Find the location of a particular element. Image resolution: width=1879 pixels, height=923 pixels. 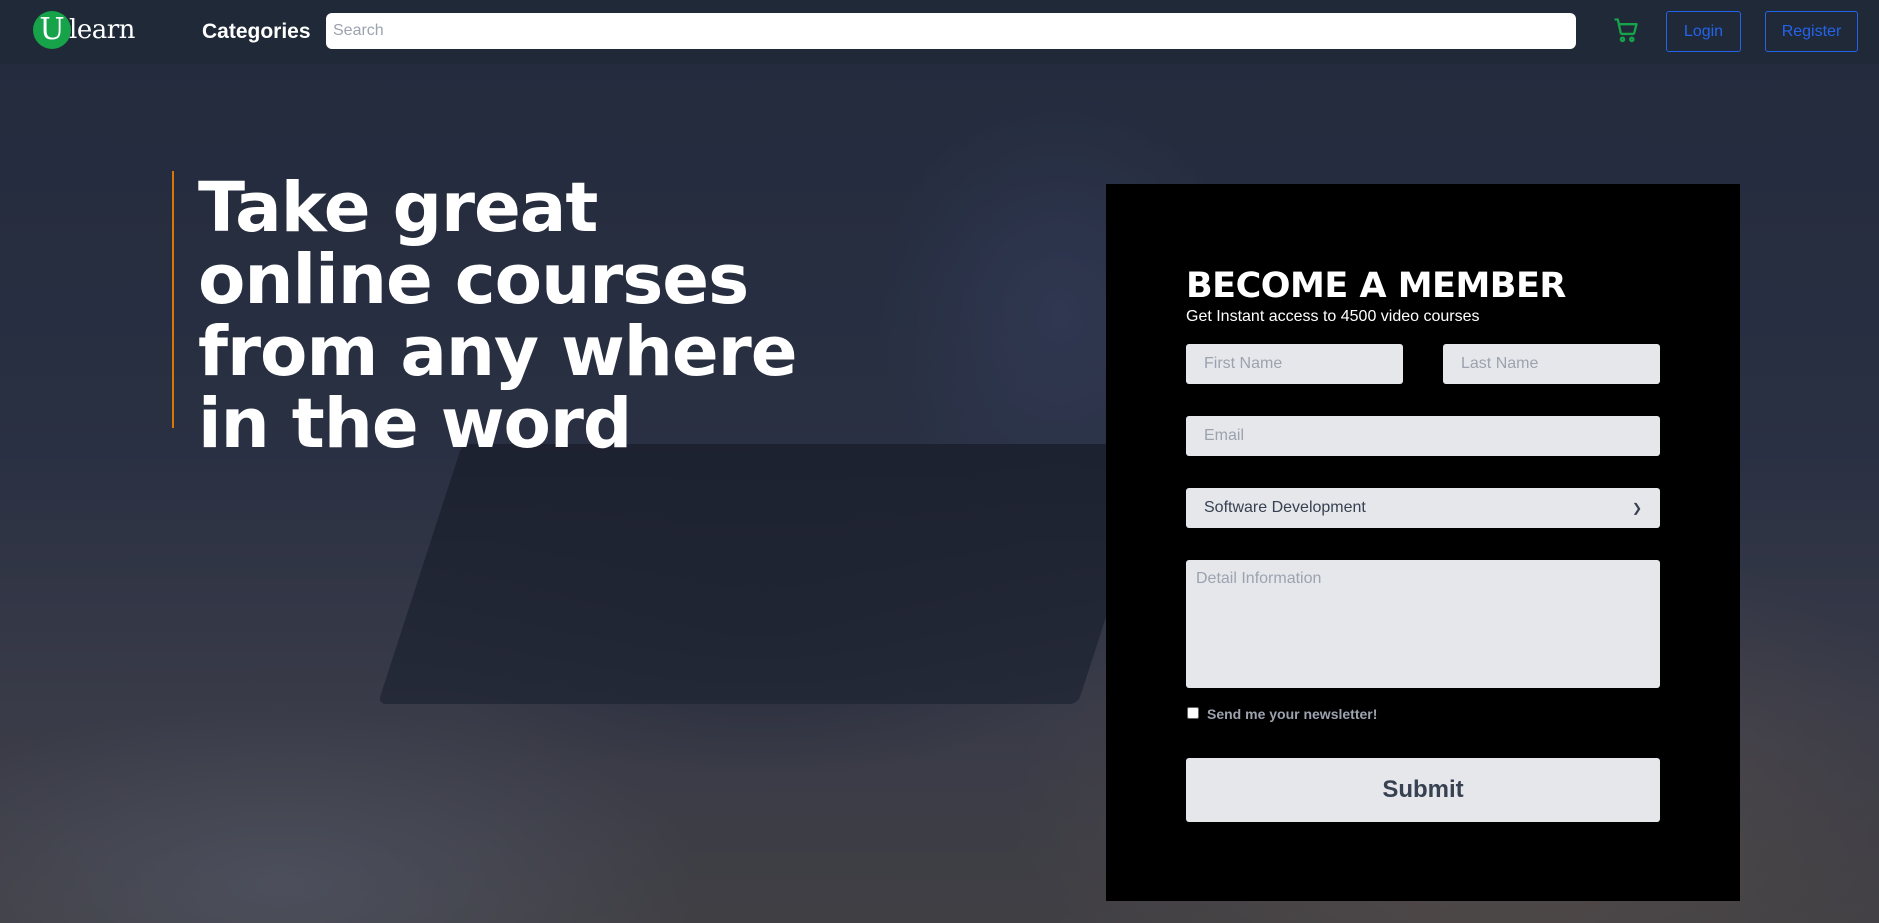

email-field is located at coordinates (1423, 436).